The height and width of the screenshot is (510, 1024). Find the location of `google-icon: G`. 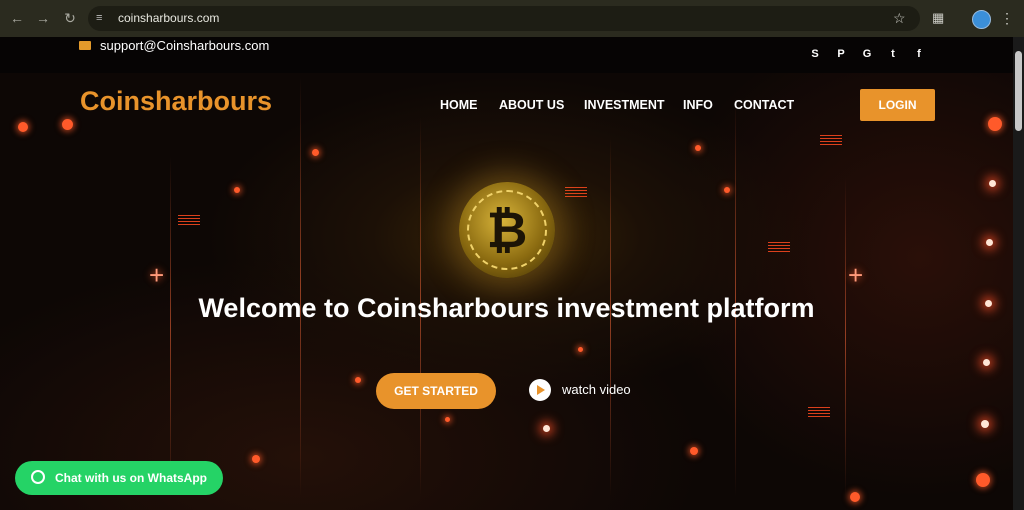

google-icon: G is located at coordinates (867, 54).